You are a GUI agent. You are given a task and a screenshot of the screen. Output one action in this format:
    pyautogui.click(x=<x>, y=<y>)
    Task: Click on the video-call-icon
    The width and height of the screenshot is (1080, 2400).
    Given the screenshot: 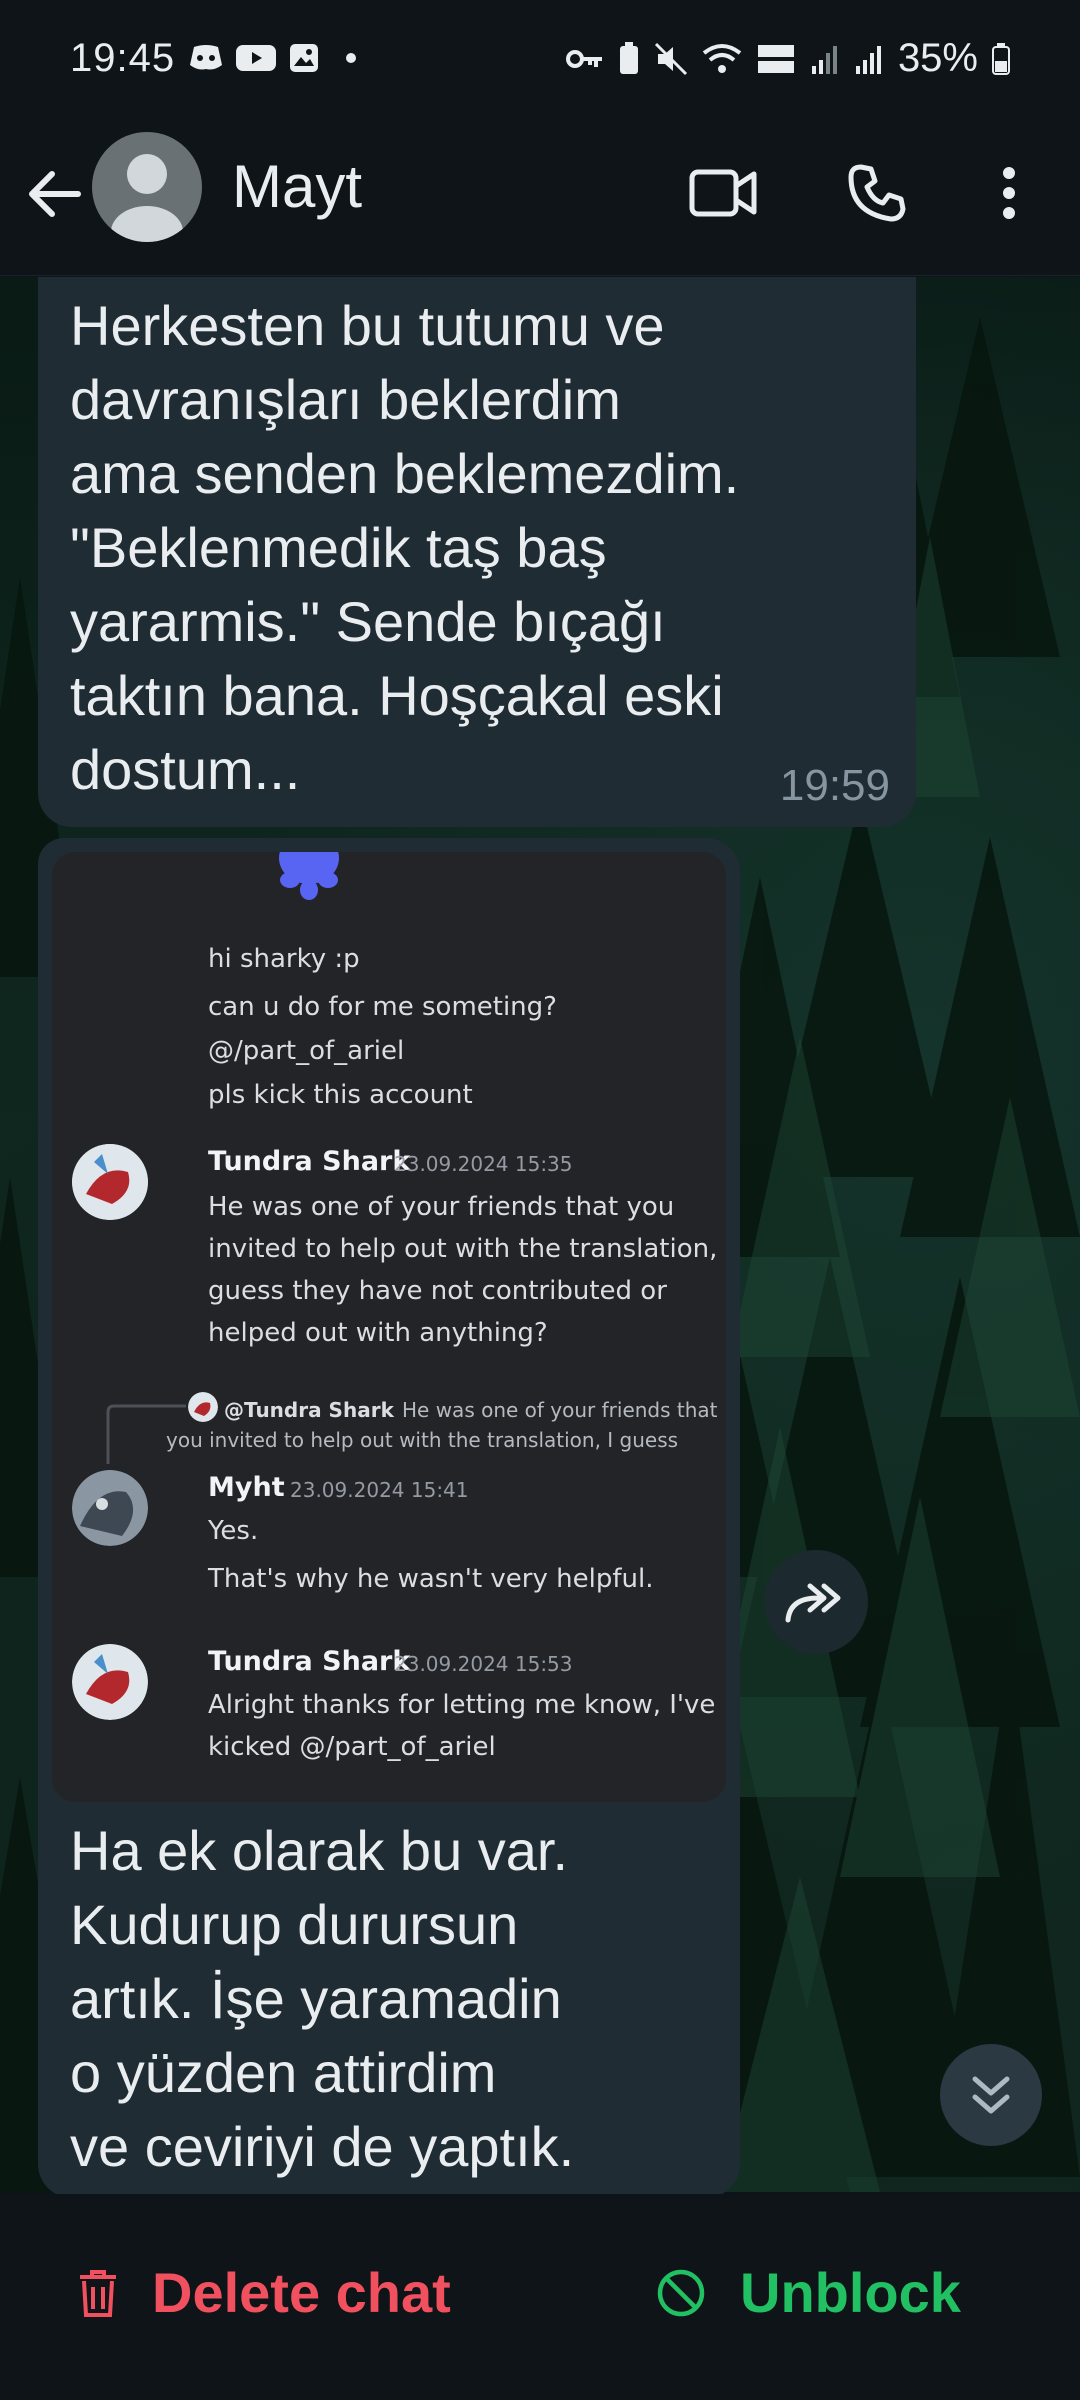 What is the action you would take?
    pyautogui.click(x=723, y=193)
    